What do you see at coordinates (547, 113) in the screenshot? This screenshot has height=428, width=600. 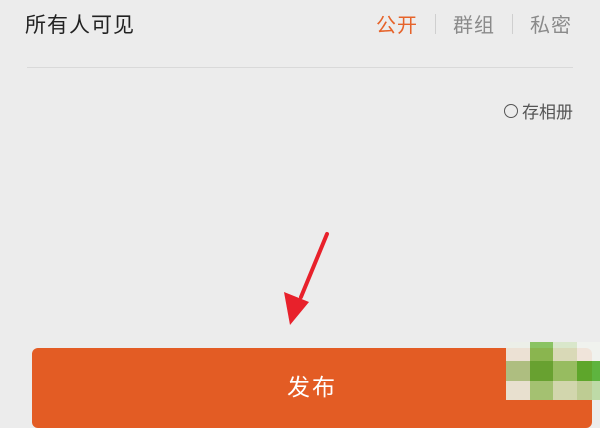 I see `save-album-label: 存相册` at bounding box center [547, 113].